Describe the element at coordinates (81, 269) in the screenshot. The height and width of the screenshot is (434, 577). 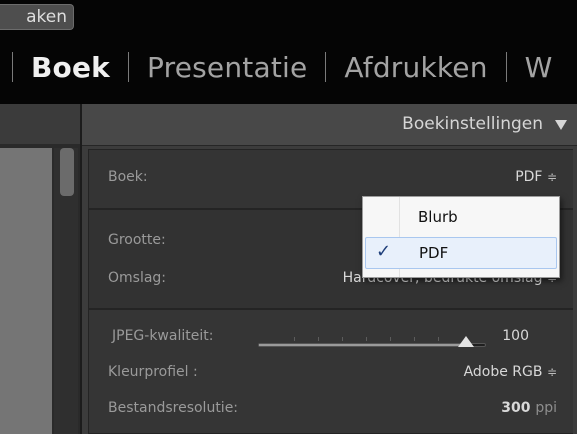
I see `panel-divider` at that location.